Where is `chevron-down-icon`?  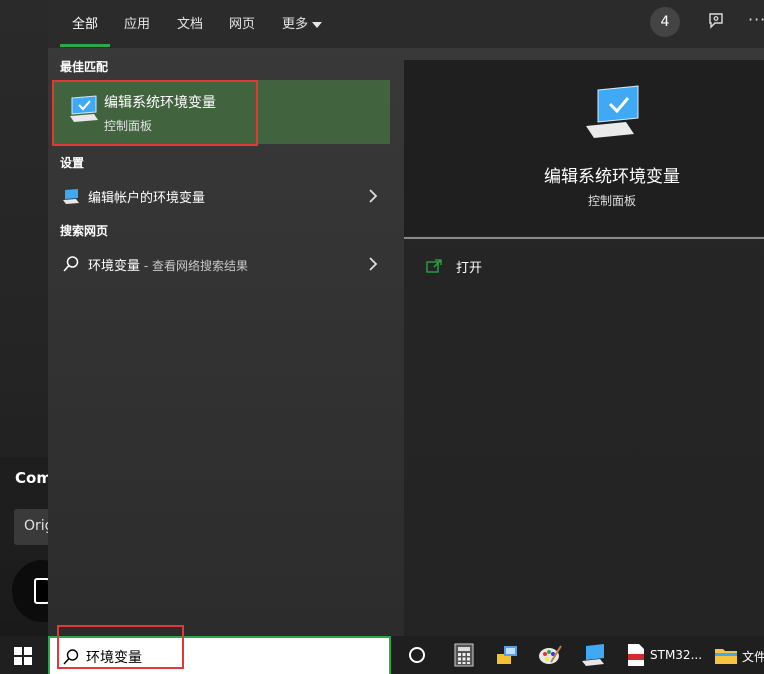 chevron-down-icon is located at coordinates (317, 24).